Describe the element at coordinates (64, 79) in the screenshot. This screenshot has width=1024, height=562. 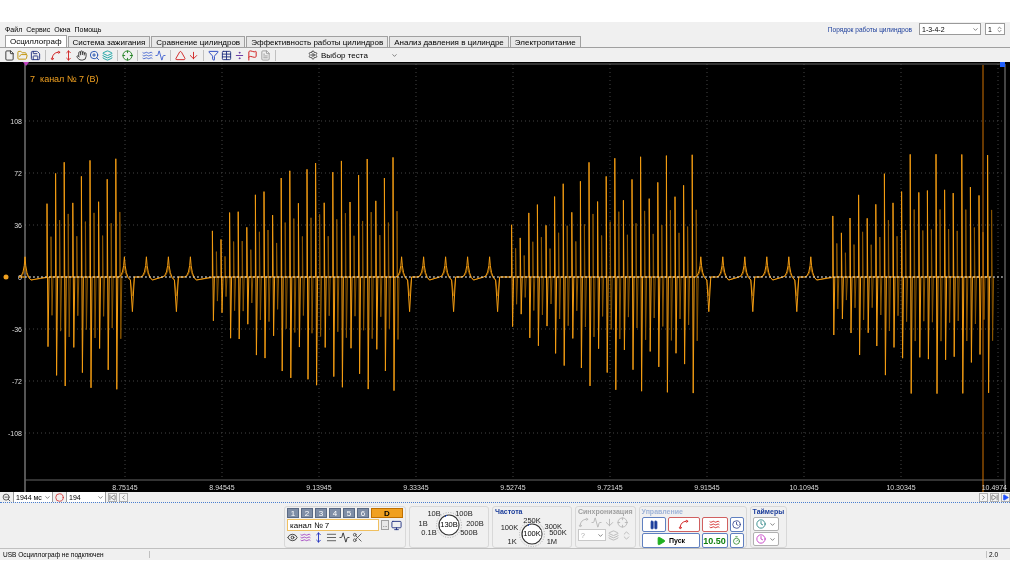
I see `channel-label: 7 канал № 7 (В)` at that location.